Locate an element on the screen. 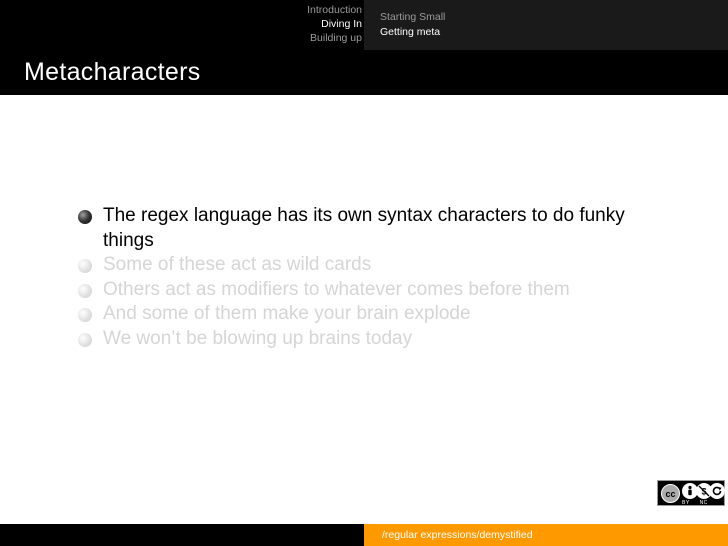  list-item: We won’t be blowing up brains today is located at coordinates (378, 339).